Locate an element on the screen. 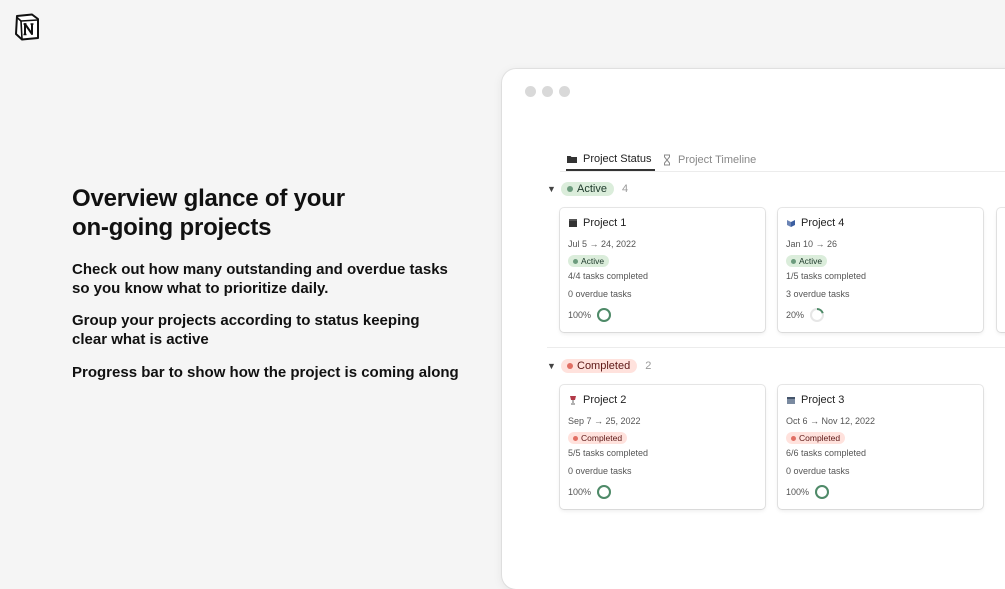  card-title: Project 3 is located at coordinates (815, 400).